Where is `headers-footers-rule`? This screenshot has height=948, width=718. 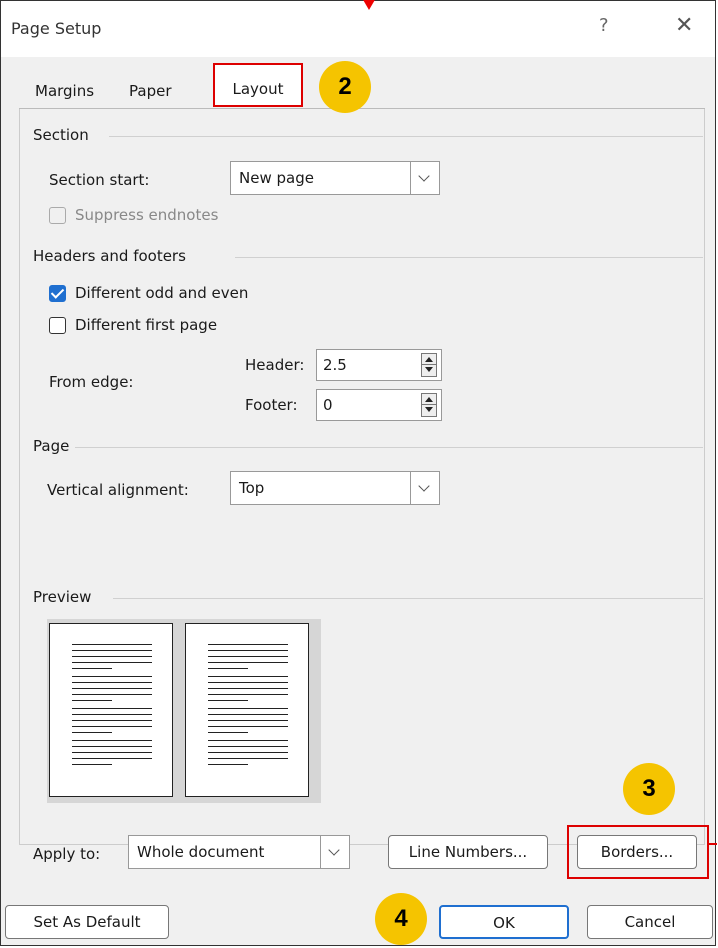
headers-footers-rule is located at coordinates (469, 257).